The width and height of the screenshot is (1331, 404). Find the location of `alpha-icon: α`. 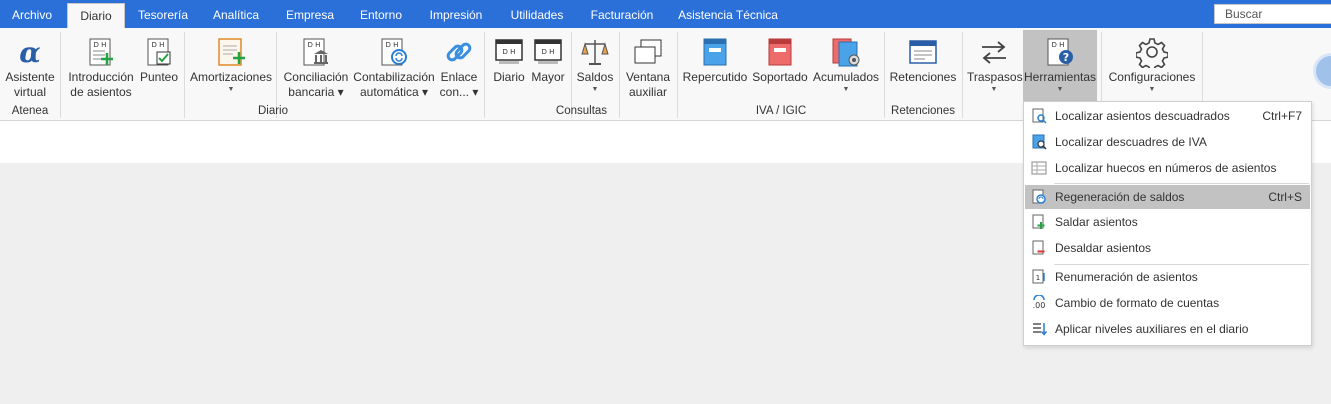

alpha-icon: α is located at coordinates (30, 52).